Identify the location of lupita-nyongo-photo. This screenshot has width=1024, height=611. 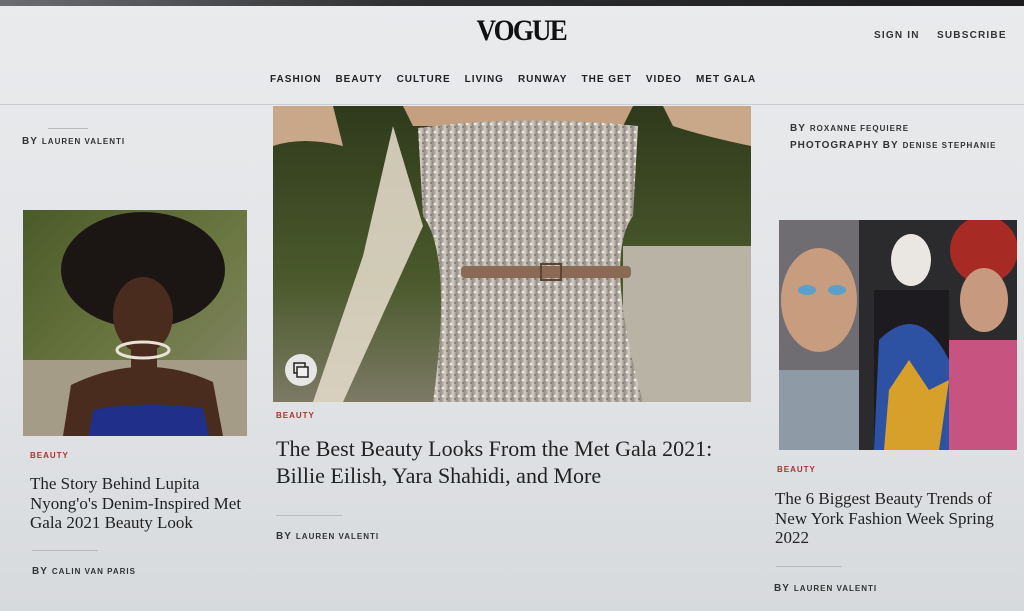
(135, 323).